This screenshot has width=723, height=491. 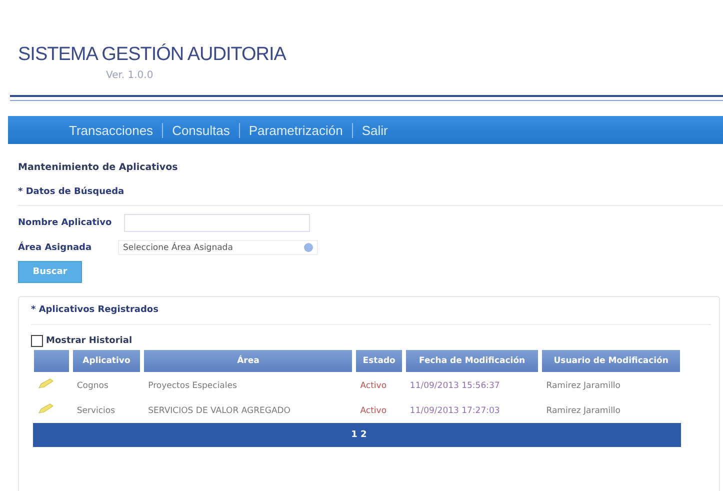 What do you see at coordinates (89, 341) in the screenshot?
I see `checkbox-label: Mostrar Historial` at bounding box center [89, 341].